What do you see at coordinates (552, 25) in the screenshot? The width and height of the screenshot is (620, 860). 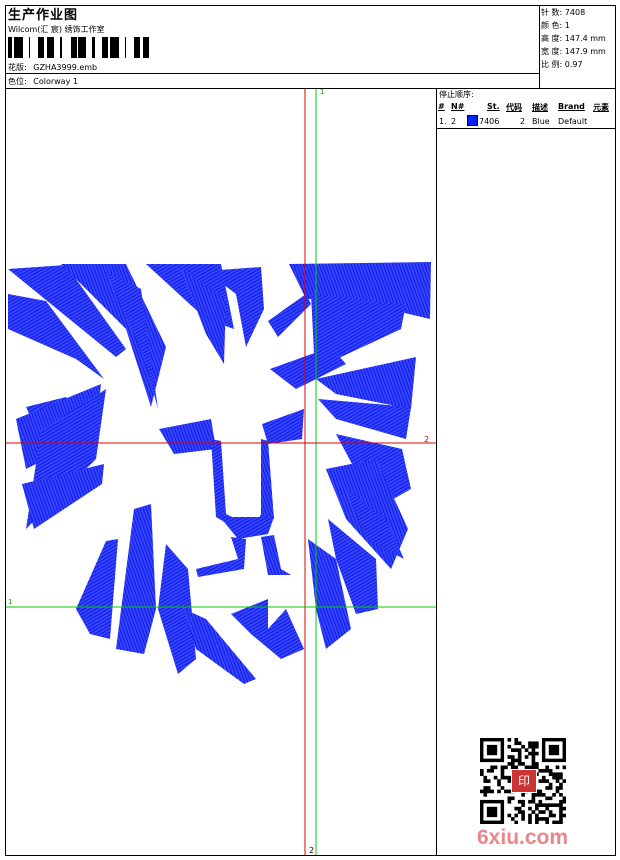 I see `stat-label: 颜 色:` at bounding box center [552, 25].